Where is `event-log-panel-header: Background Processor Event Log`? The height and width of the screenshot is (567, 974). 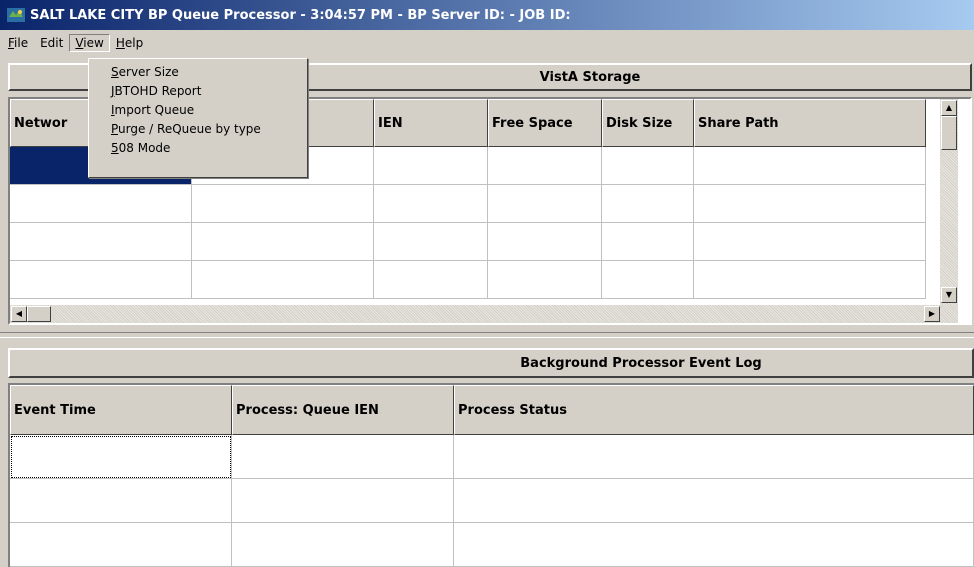 event-log-panel-header: Background Processor Event Log is located at coordinates (491, 363).